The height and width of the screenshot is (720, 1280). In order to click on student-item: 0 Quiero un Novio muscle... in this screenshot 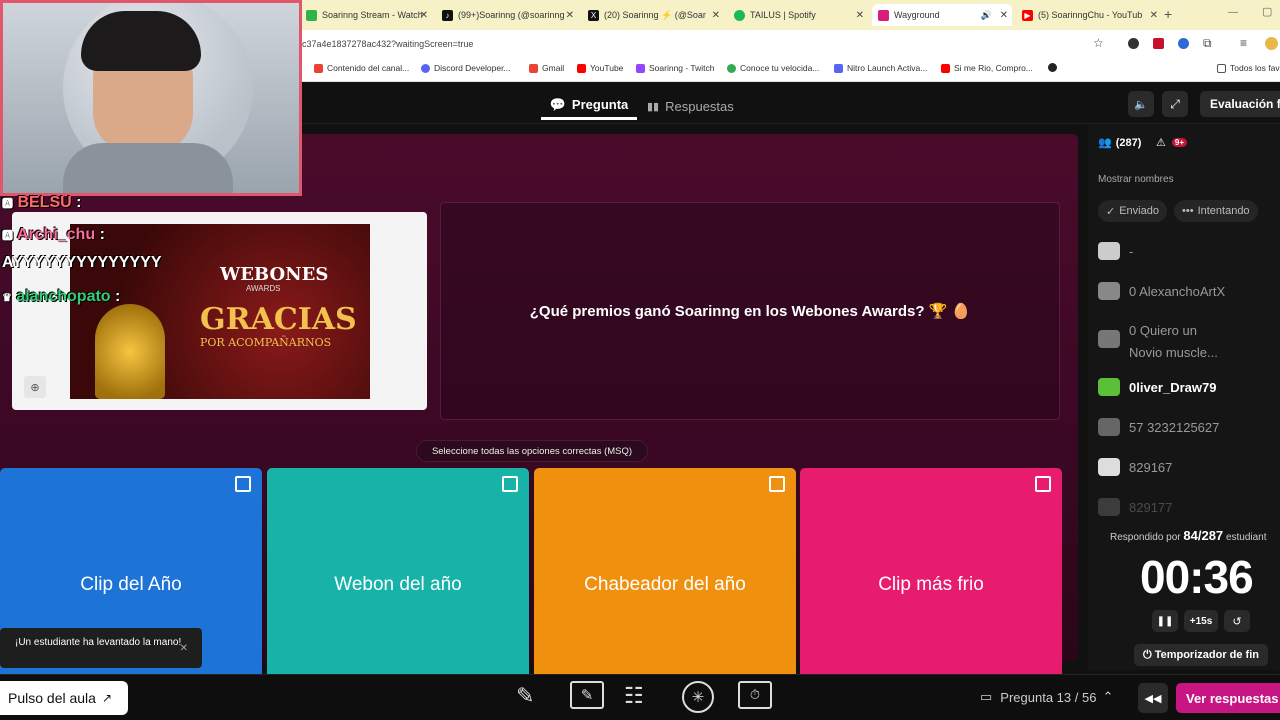, I will do `click(1158, 342)`.